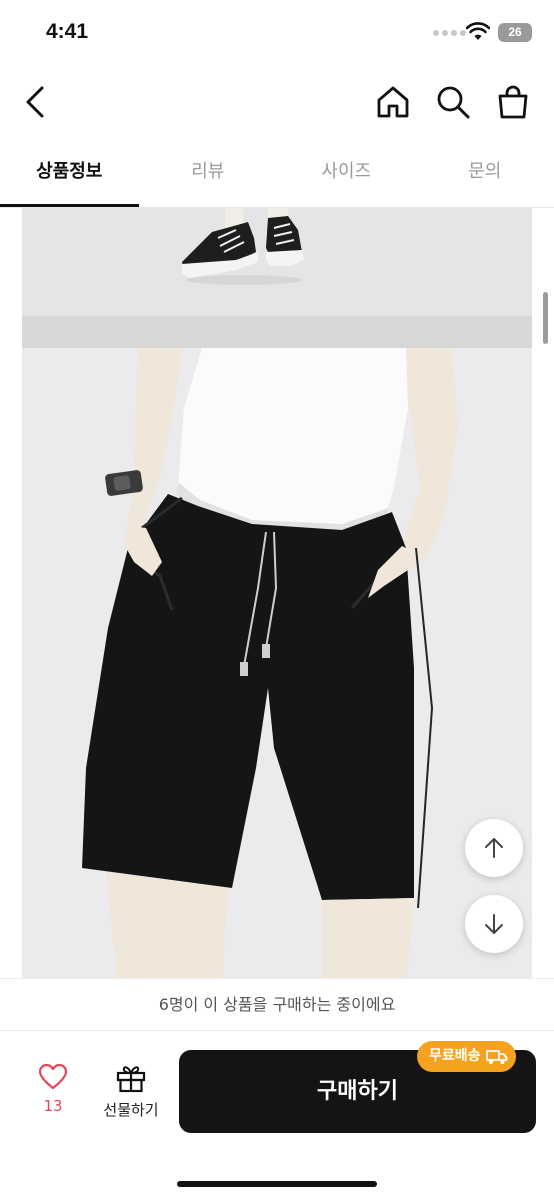 Image resolution: width=554 pixels, height=1200 pixels. I want to click on product-tabs: 상품정보 리뷰 사이즈 문의, so click(277, 174).